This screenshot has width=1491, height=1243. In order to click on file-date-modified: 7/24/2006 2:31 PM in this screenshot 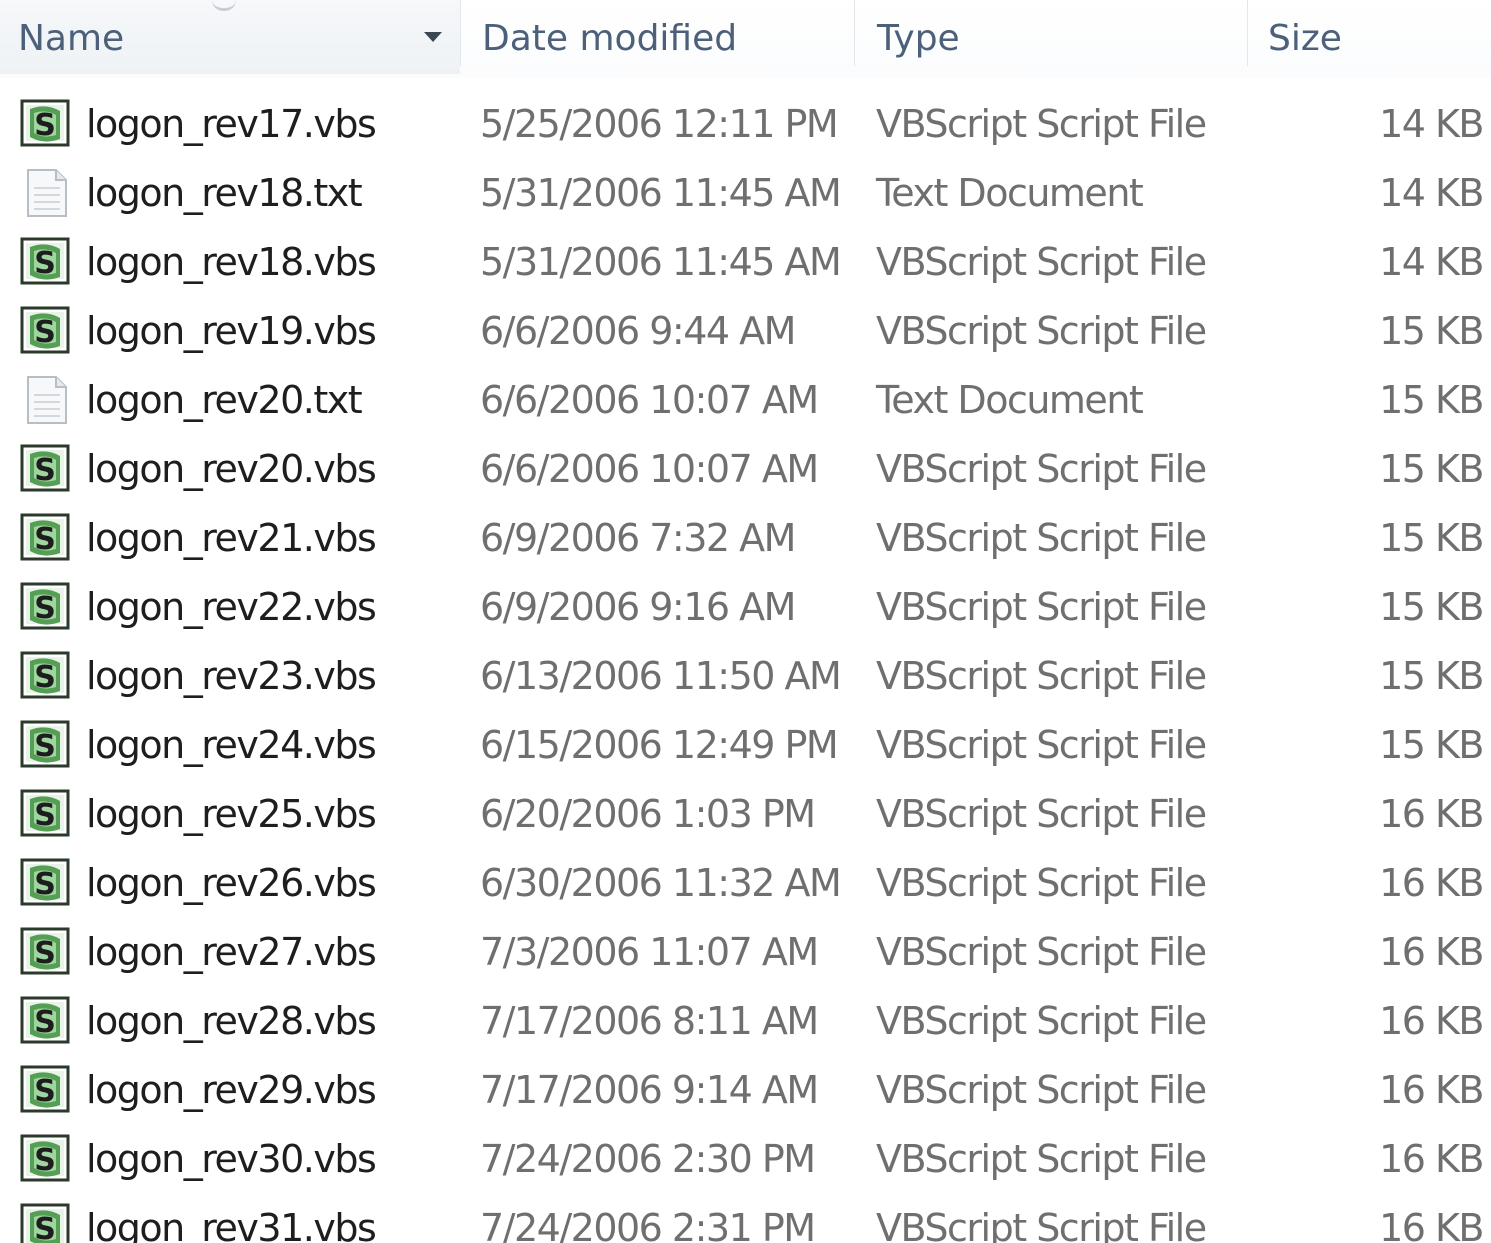, I will do `click(648, 1224)`.